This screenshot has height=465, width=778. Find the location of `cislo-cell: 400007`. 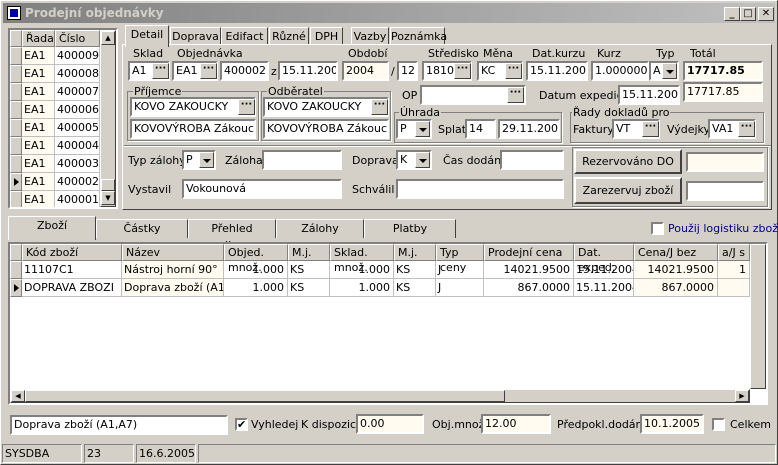

cislo-cell: 400007 is located at coordinates (77, 92).